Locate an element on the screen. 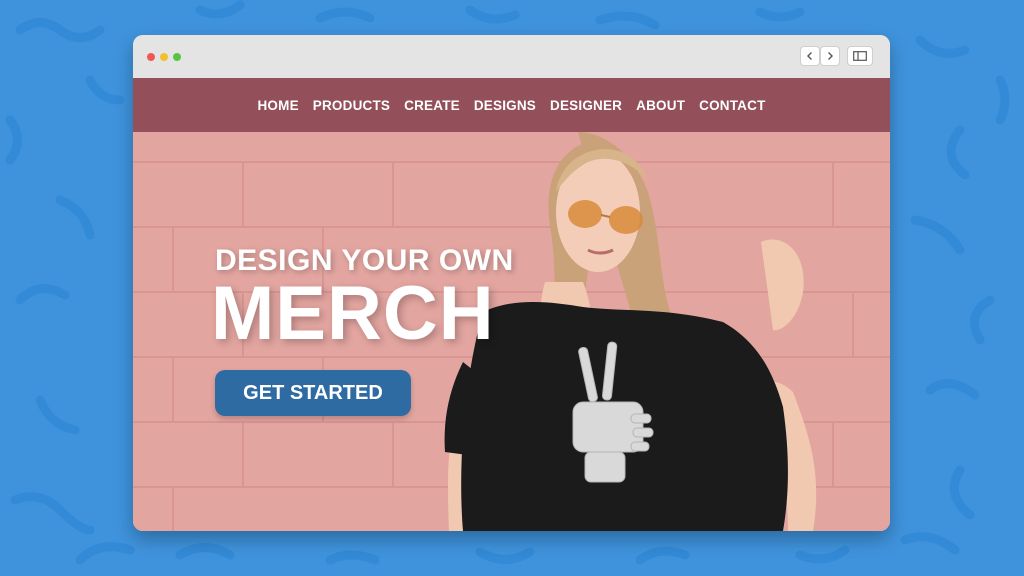 The image size is (1024, 576). browser-titlebar is located at coordinates (511, 56).